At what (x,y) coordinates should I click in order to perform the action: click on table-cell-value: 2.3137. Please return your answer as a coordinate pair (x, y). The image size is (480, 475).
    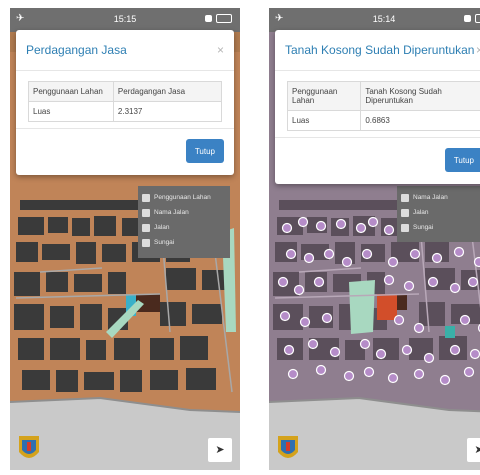
    Looking at the image, I should click on (167, 111).